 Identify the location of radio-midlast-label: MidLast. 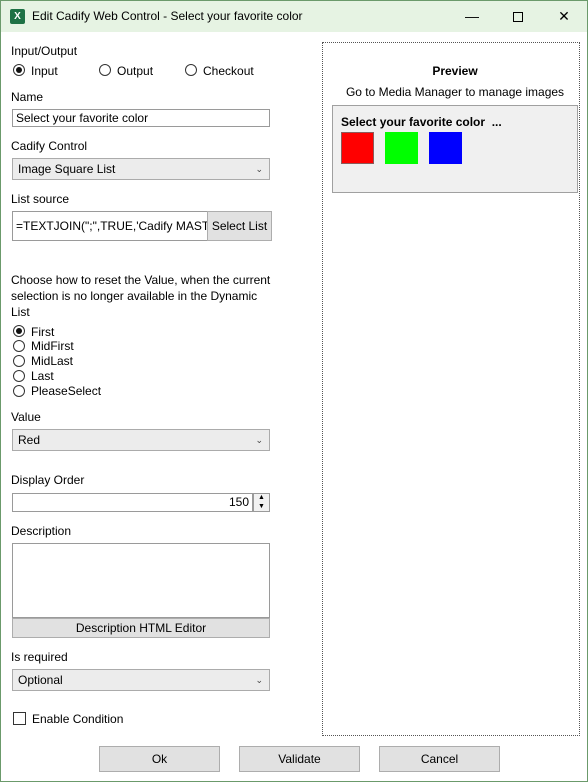
(52, 361).